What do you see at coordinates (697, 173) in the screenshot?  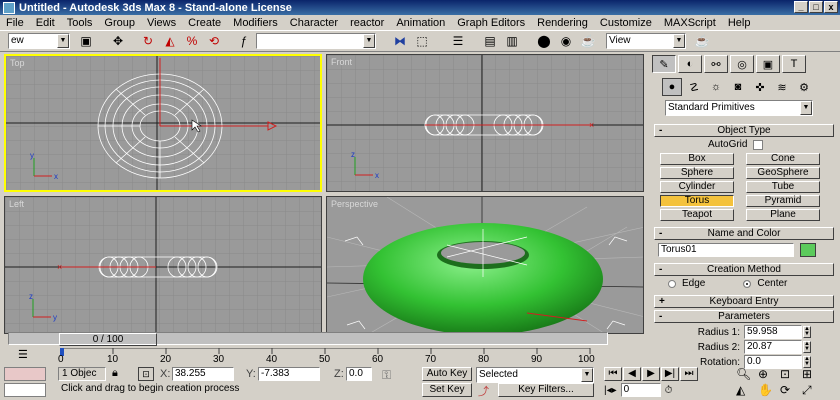 I see `sphere-button: Sphere` at bounding box center [697, 173].